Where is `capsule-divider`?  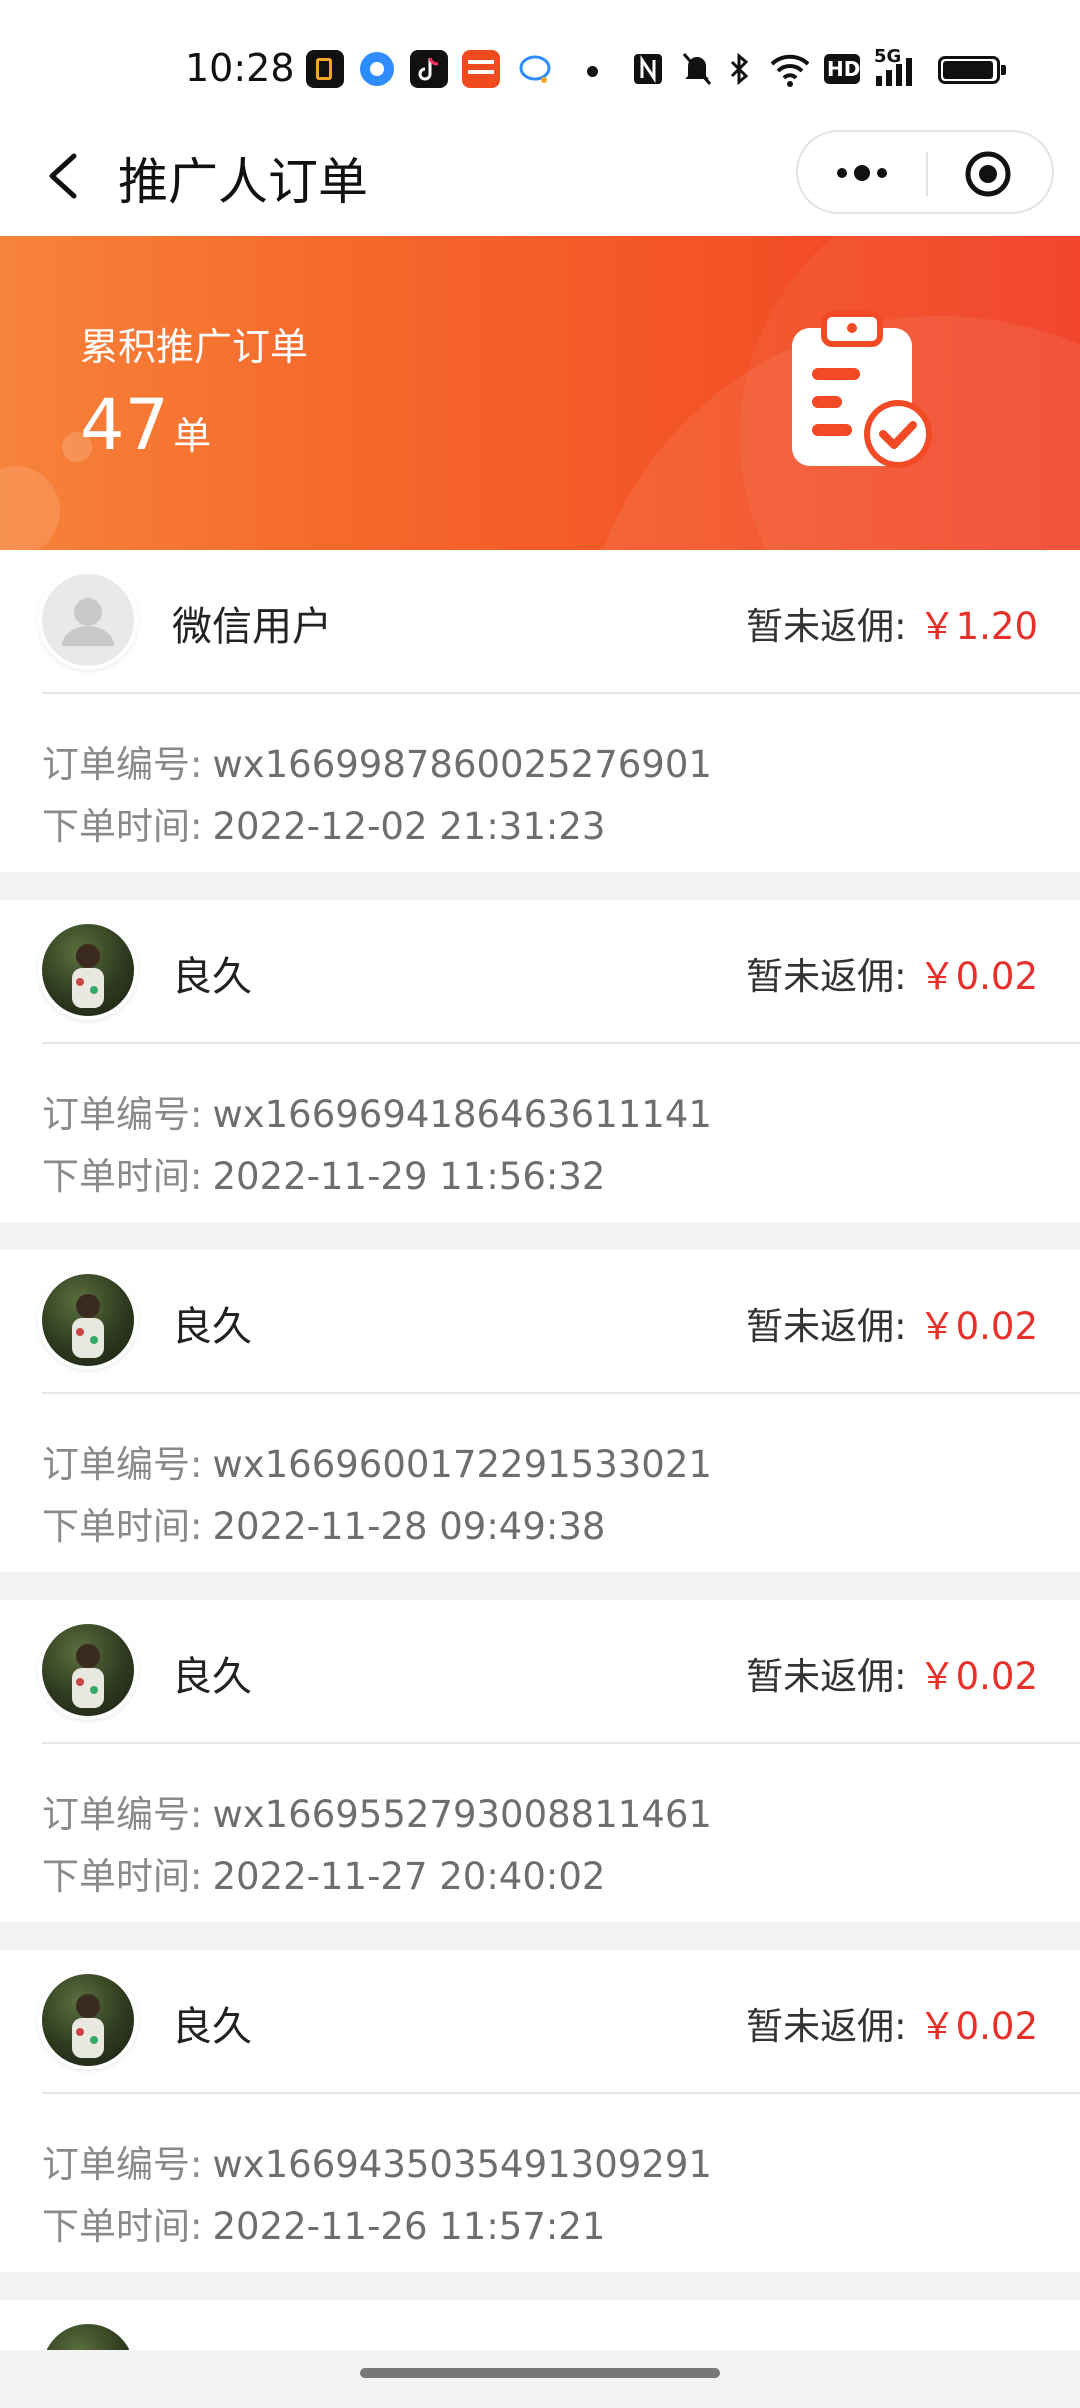 capsule-divider is located at coordinates (927, 174).